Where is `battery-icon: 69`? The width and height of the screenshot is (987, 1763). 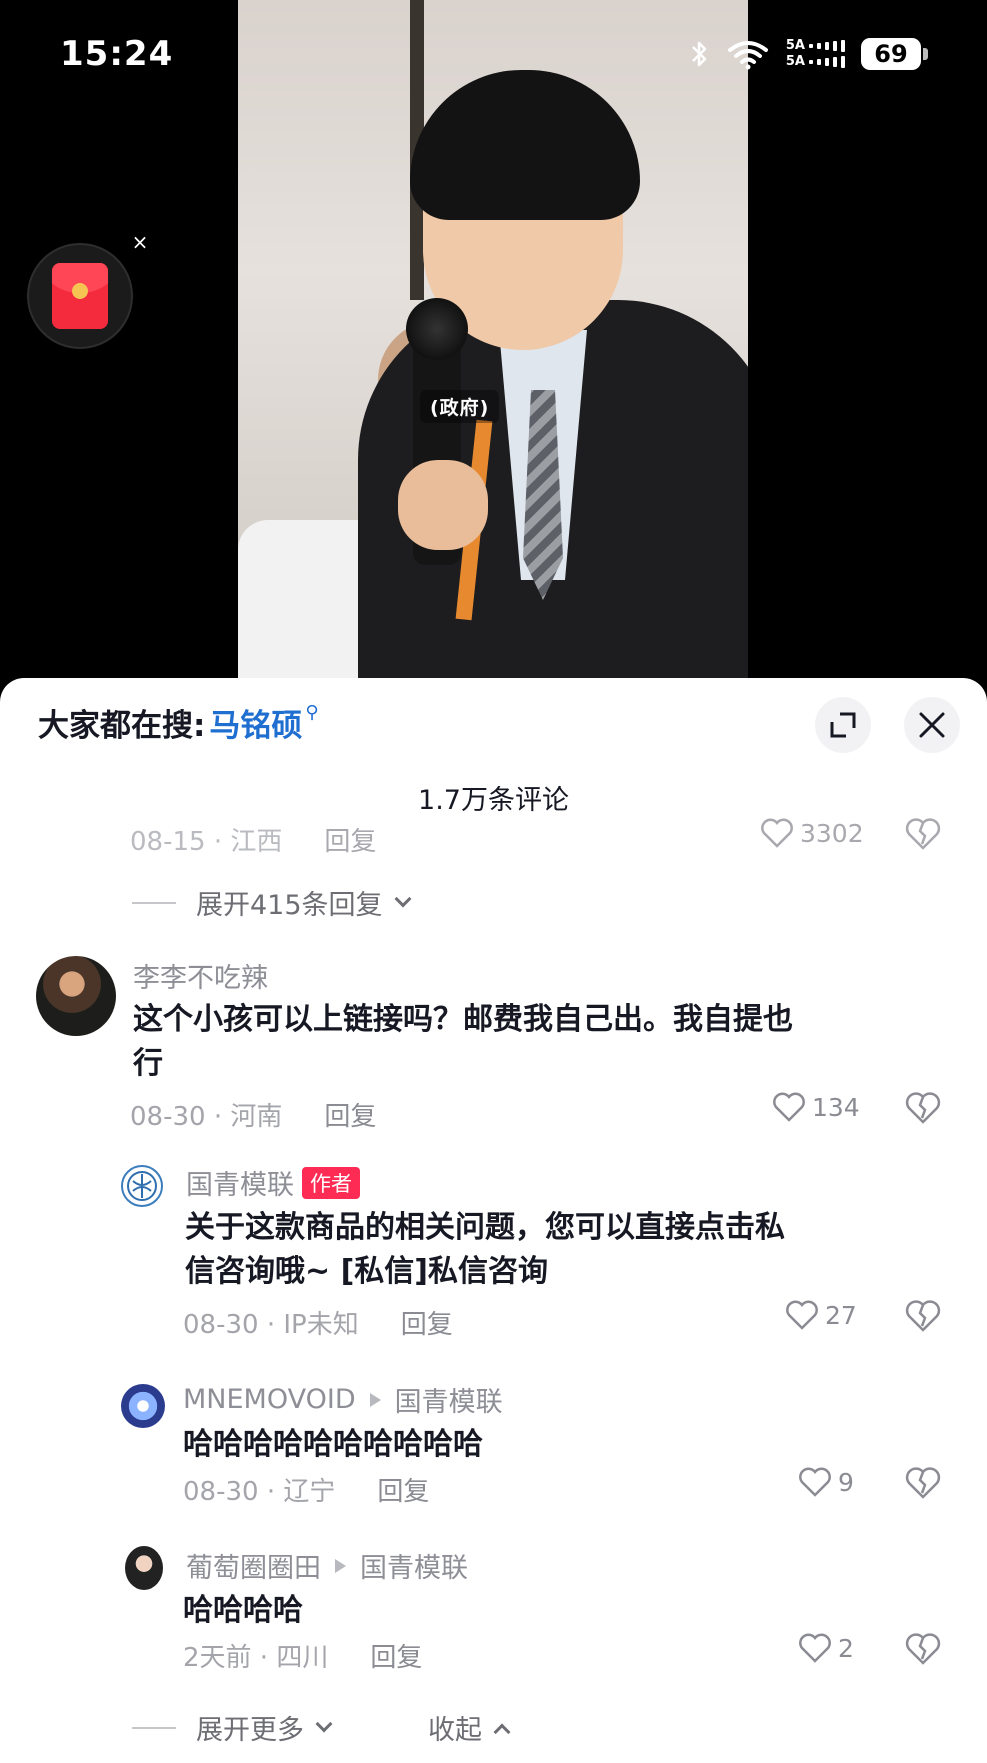
battery-icon: 69 is located at coordinates (894, 54).